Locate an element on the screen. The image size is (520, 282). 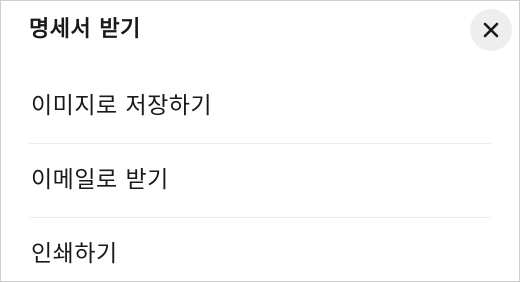
sheet-title: 명세서 받기 is located at coordinates (85, 29).